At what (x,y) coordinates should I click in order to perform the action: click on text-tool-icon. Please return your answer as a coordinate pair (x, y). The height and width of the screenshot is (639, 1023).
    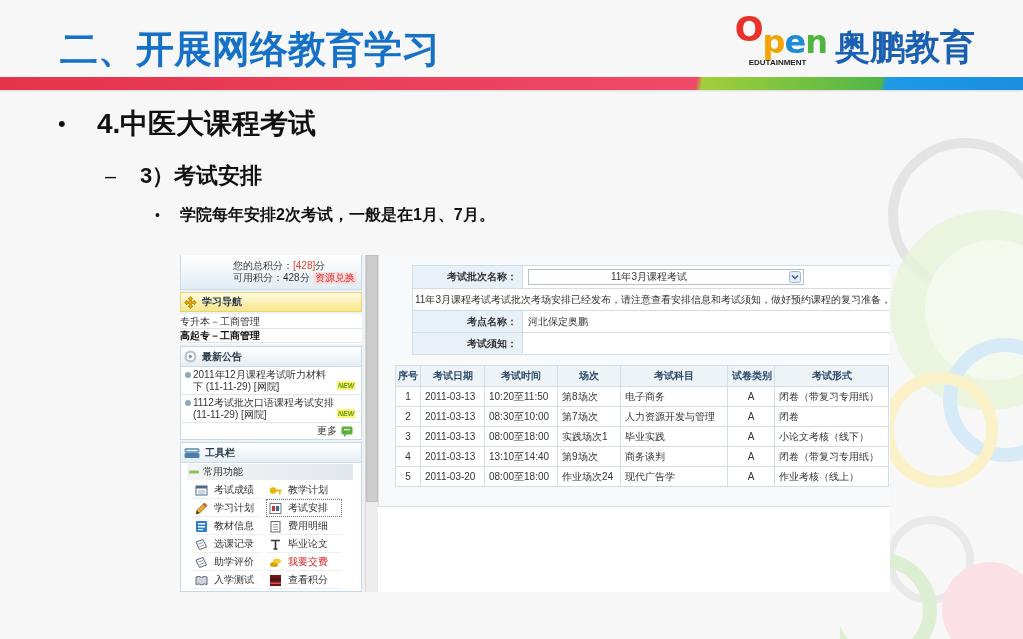
    Looking at the image, I should click on (275, 544).